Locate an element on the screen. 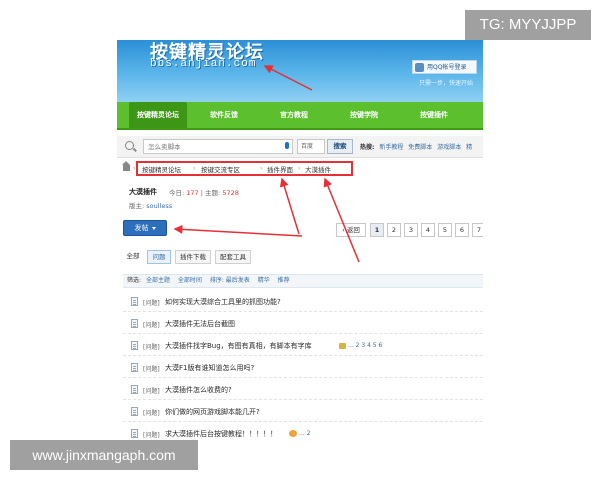 The width and height of the screenshot is (600, 480). annotation-arrows is located at coordinates (266, 164).